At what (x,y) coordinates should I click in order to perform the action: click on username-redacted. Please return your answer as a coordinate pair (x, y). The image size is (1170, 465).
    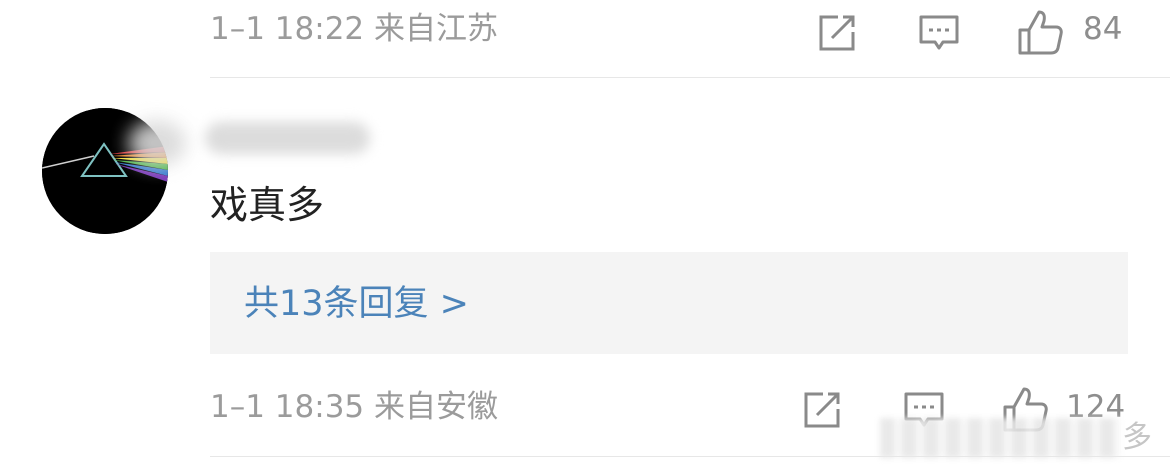
    Looking at the image, I should click on (287, 138).